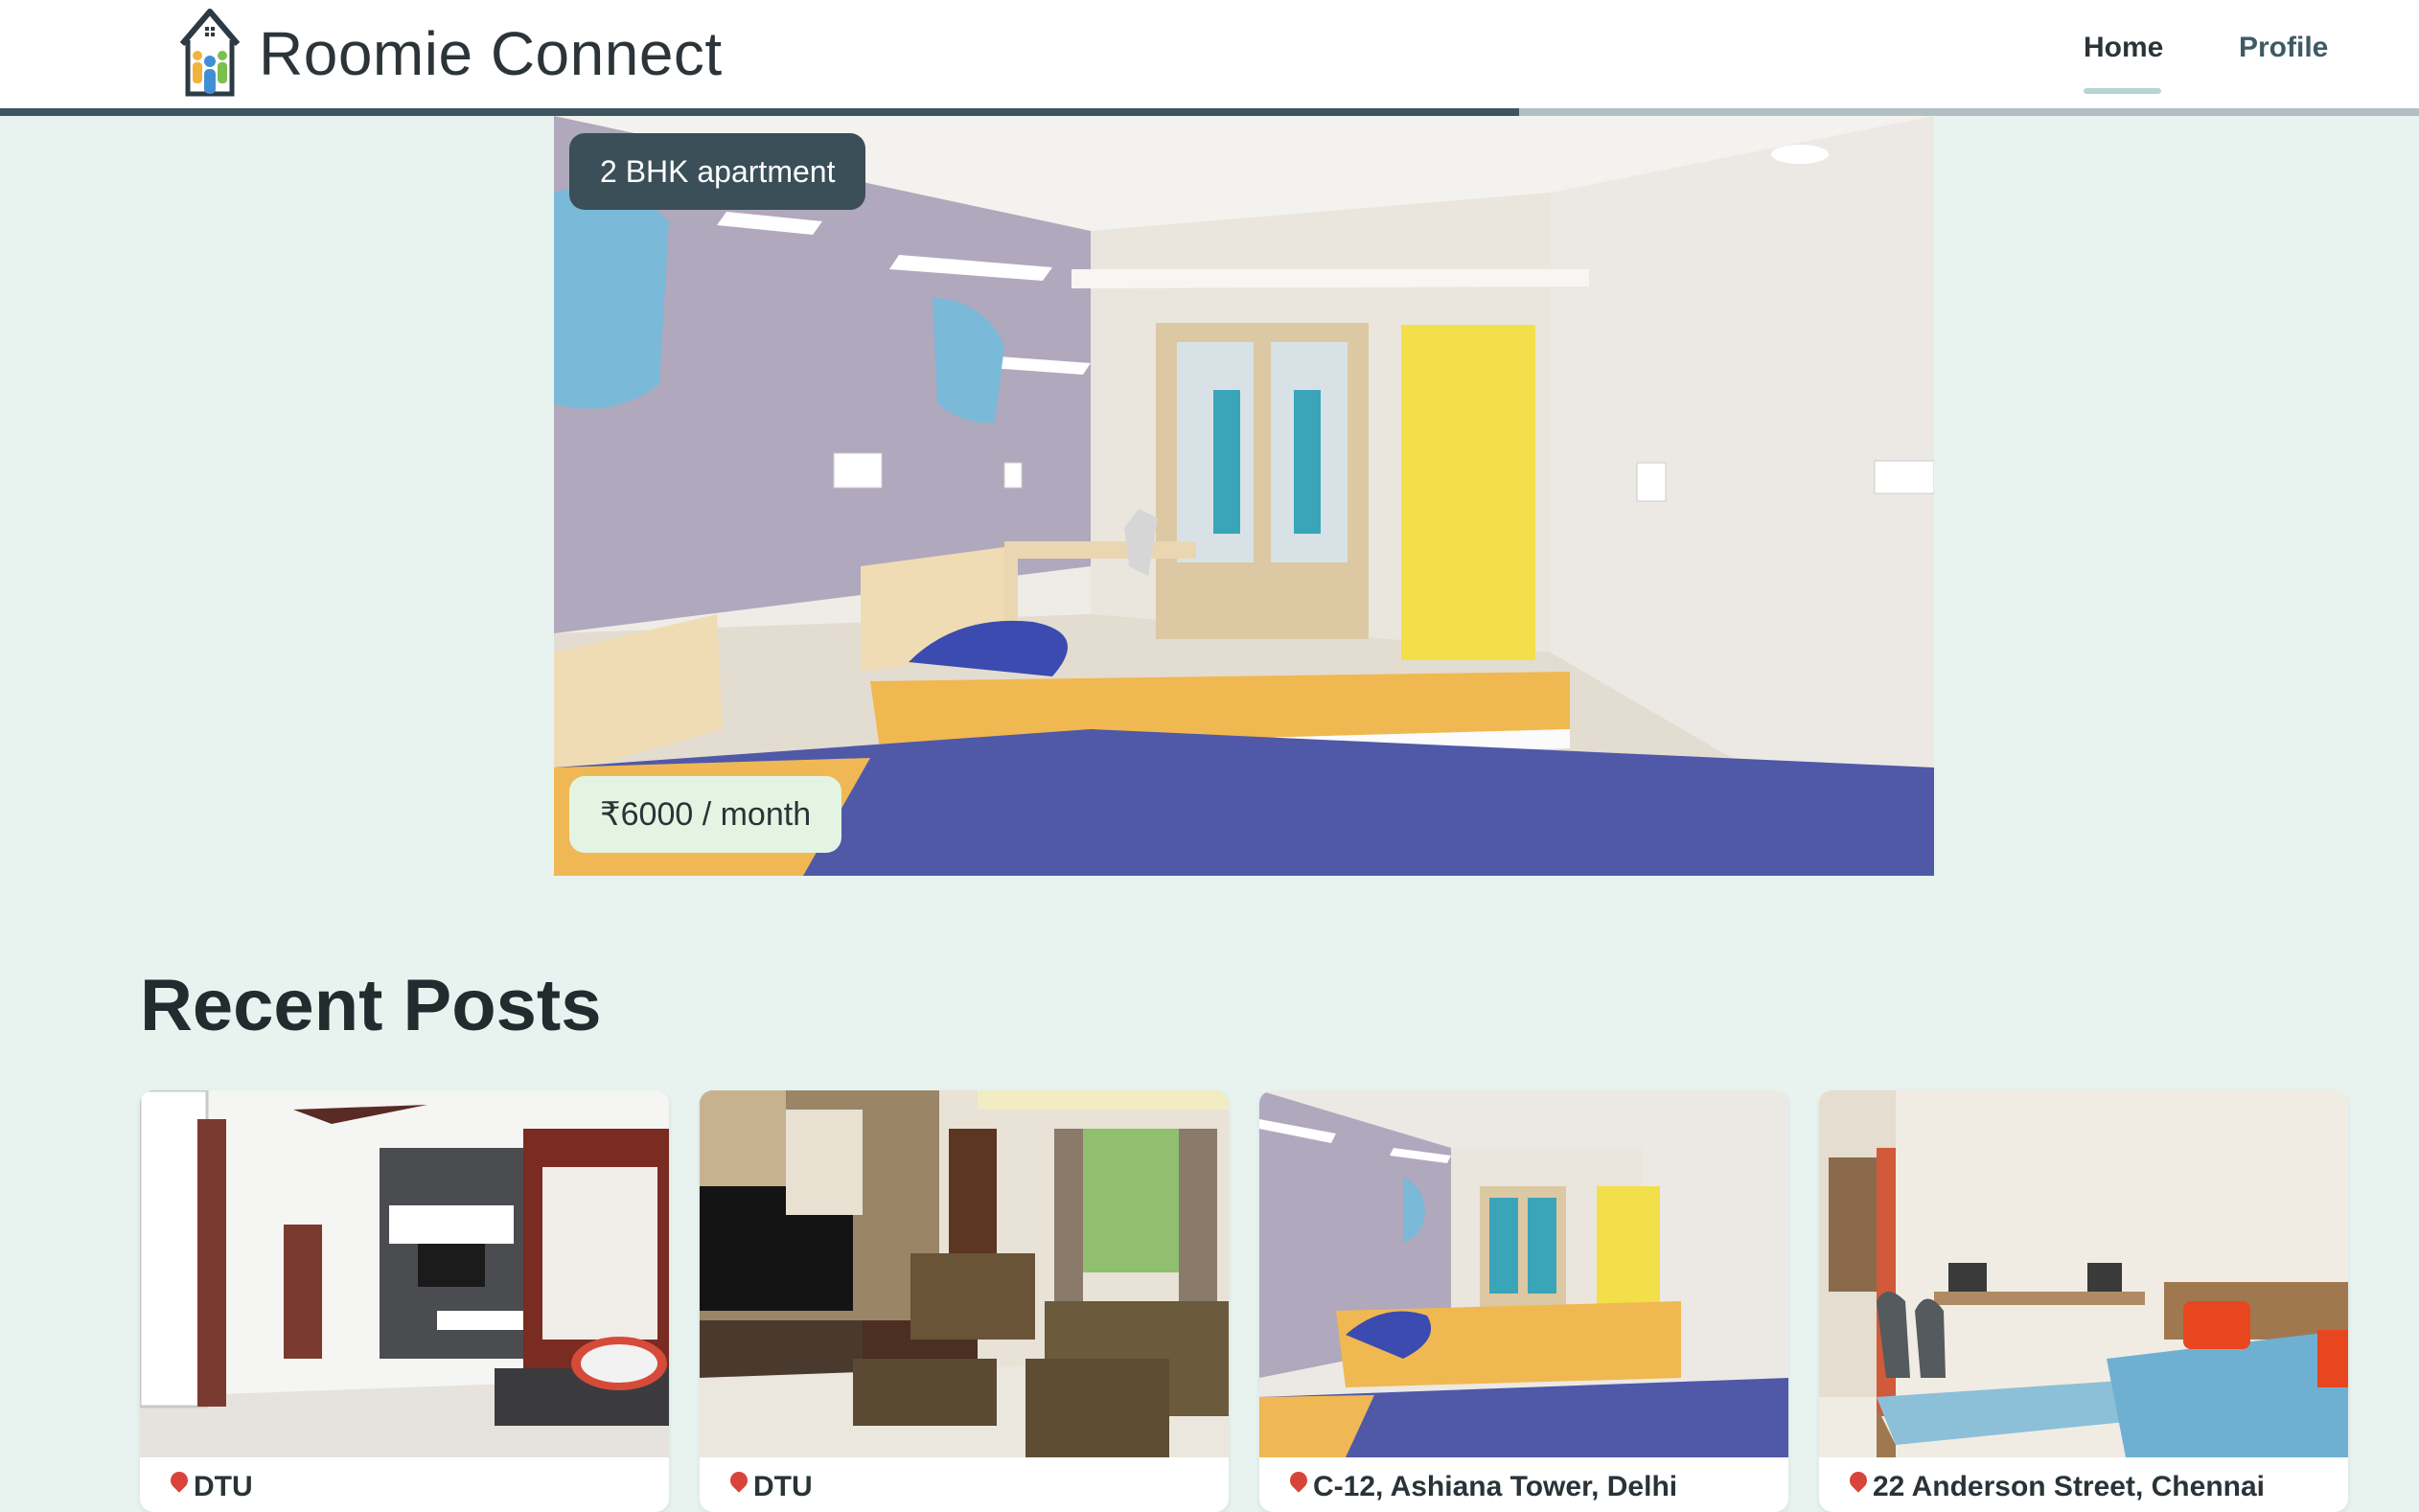 The height and width of the screenshot is (1512, 2419). What do you see at coordinates (2283, 48) in the screenshot?
I see `nav-profile-link: Profile` at bounding box center [2283, 48].